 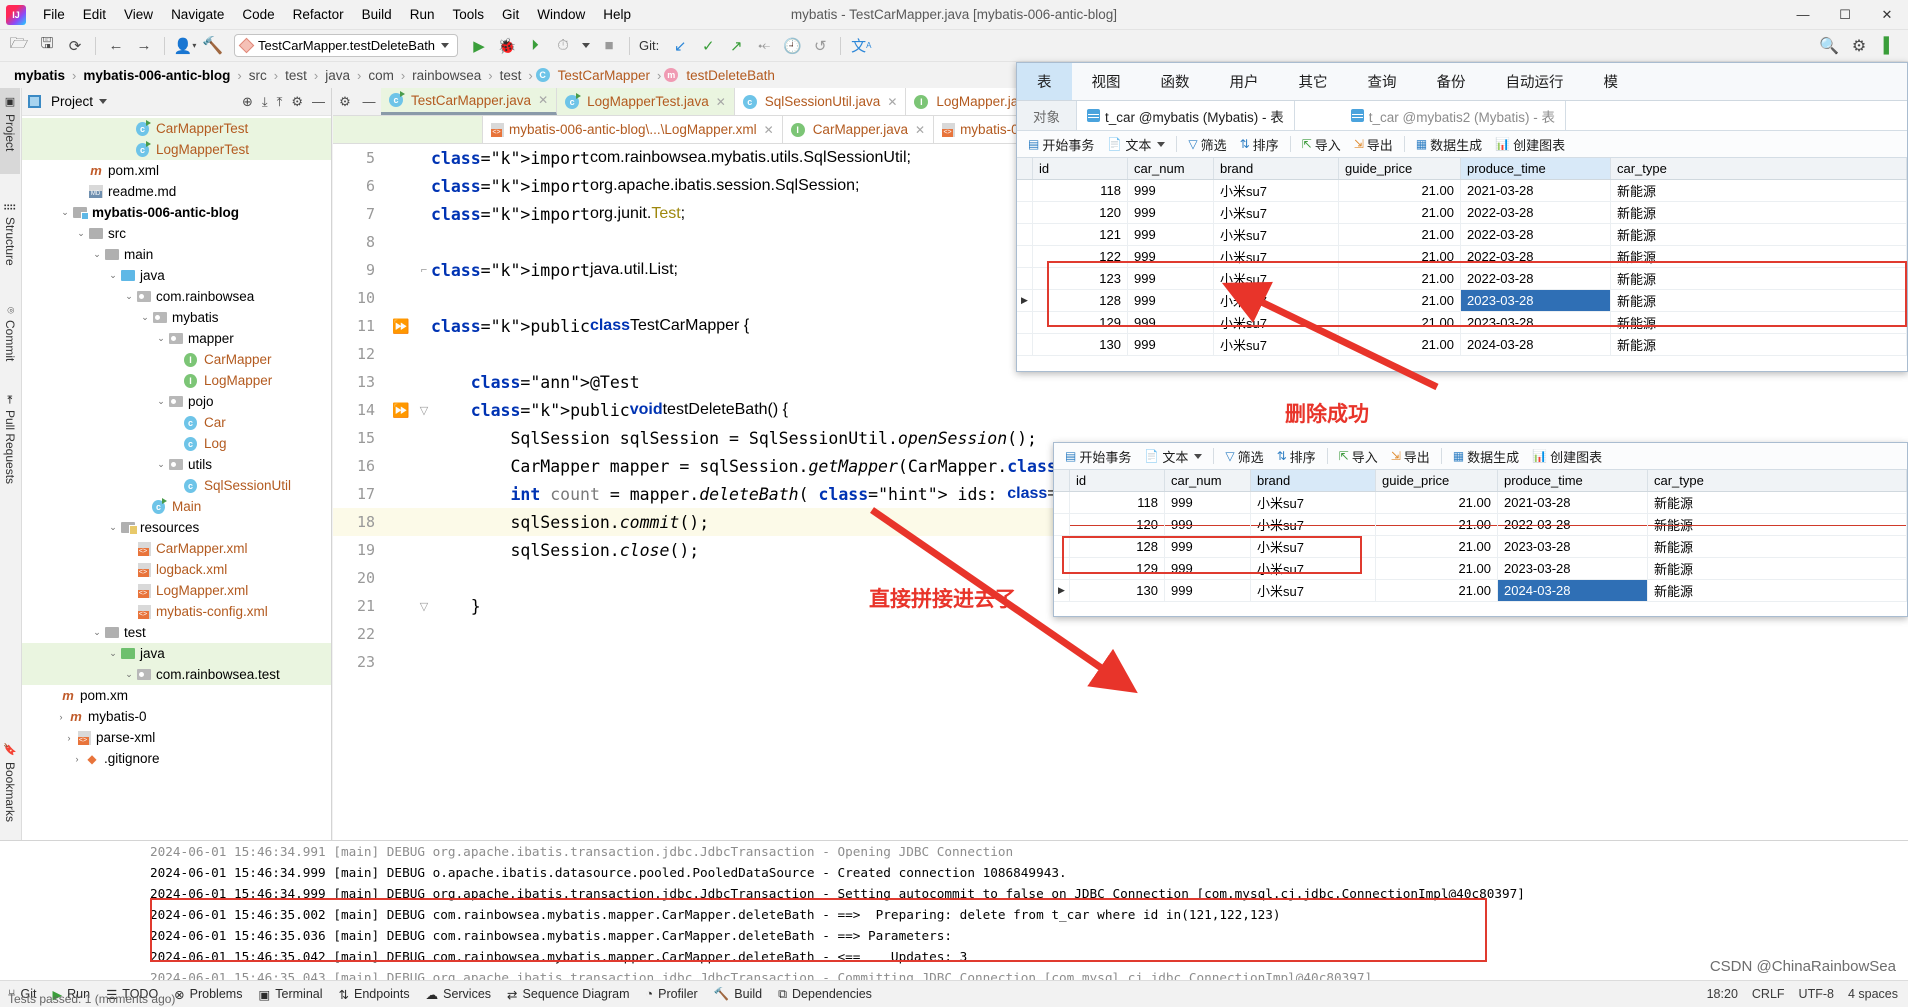 What do you see at coordinates (1451, 81) in the screenshot?
I see `navicat-tab-6: 备份` at bounding box center [1451, 81].